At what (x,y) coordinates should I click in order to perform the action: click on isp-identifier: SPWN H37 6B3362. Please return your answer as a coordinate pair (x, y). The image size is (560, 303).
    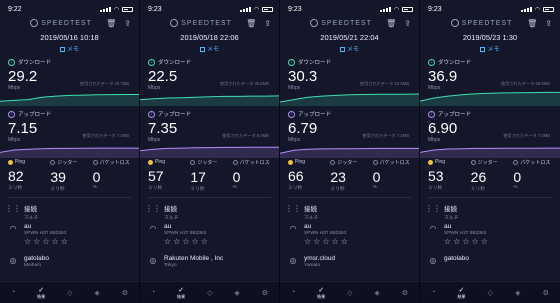
    Looking at the image, I should click on (45, 233).